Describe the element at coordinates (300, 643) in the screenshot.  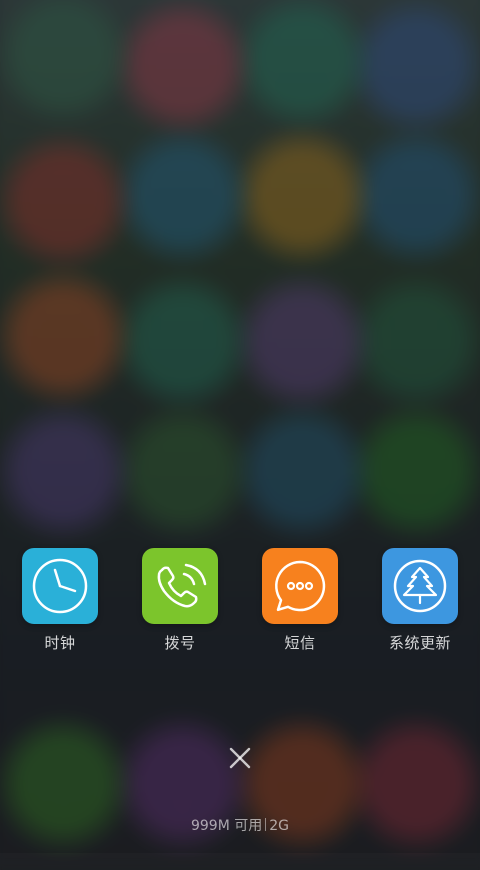
I see `app-label: 短信` at that location.